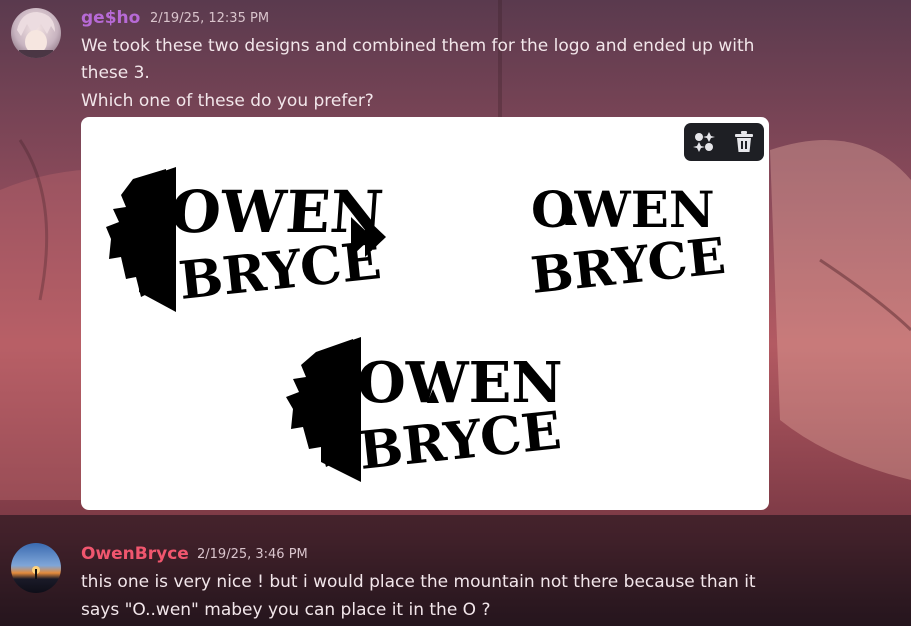 This screenshot has height=626, width=911. Describe the element at coordinates (628, 242) in the screenshot. I see `logo-variant-2: OWEN BRYCE` at that location.